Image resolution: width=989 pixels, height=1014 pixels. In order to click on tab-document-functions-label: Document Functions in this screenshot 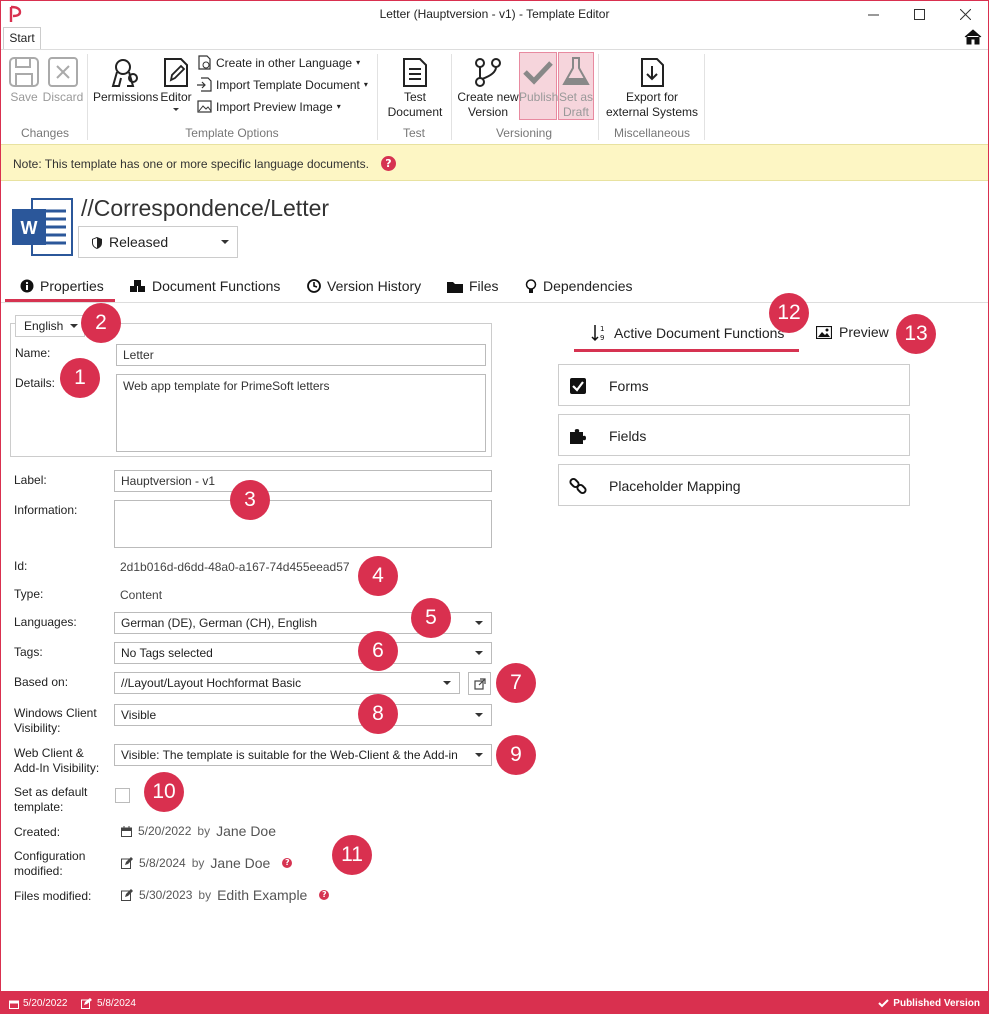, I will do `click(216, 286)`.